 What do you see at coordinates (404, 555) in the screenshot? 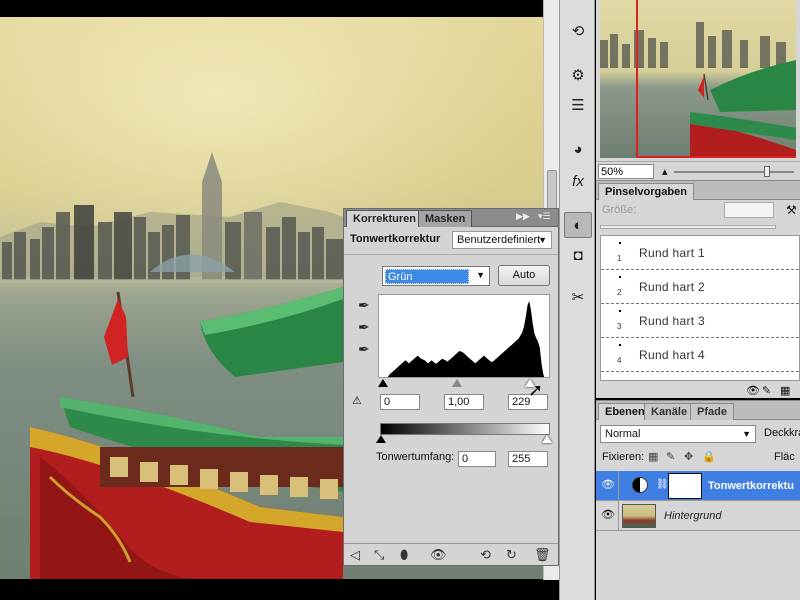
I see `clip-to-layer-icon: ⬮` at bounding box center [404, 555].